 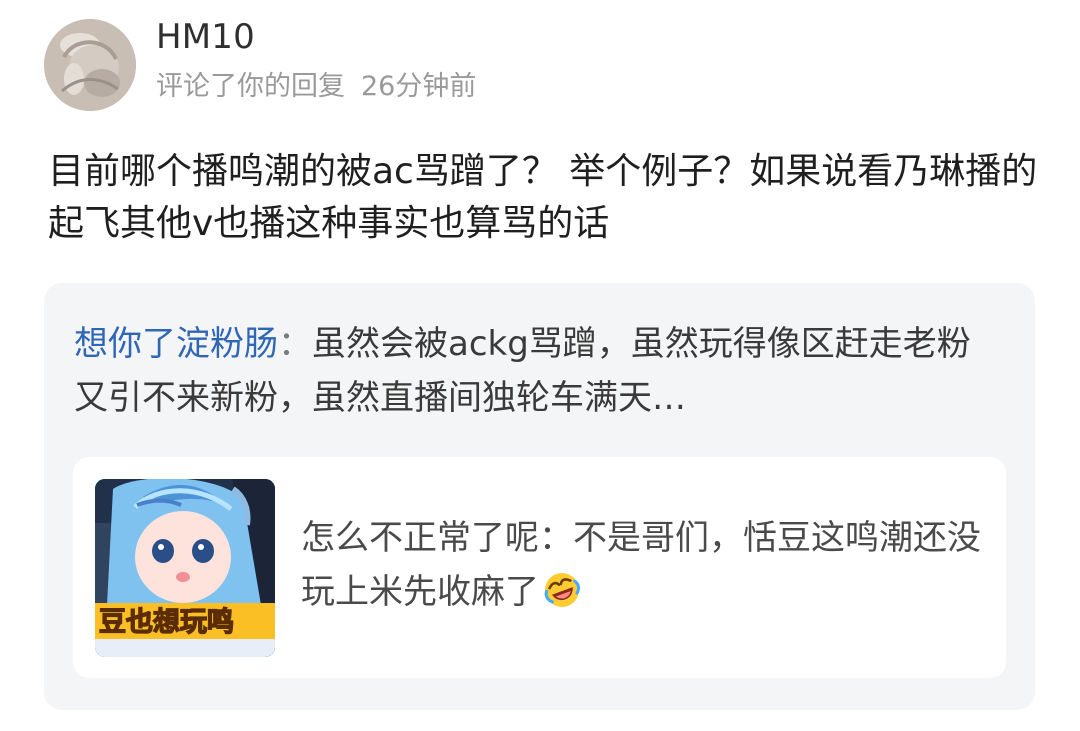 What do you see at coordinates (166, 622) in the screenshot?
I see `thumbnail-caption: 豆也想玩鸣` at bounding box center [166, 622].